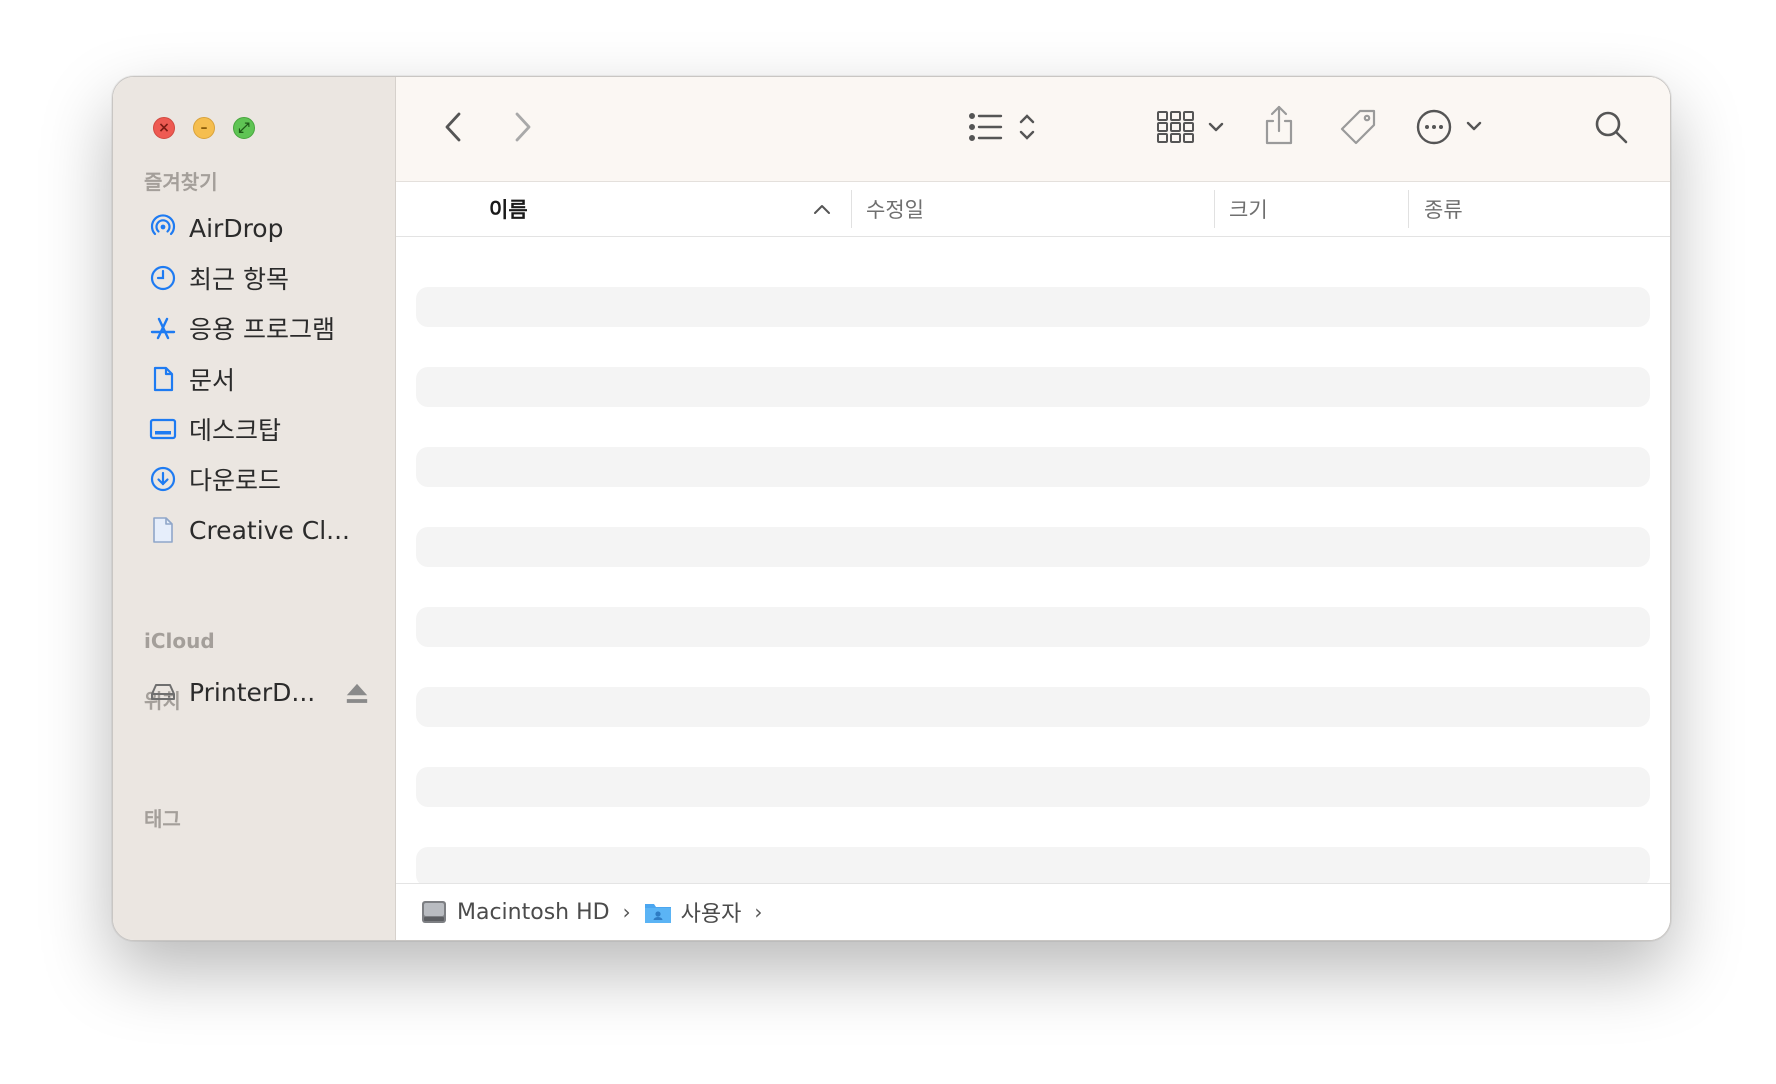 This screenshot has height=1084, width=1776. What do you see at coordinates (434, 912) in the screenshot?
I see `hard-drive-icon` at bounding box center [434, 912].